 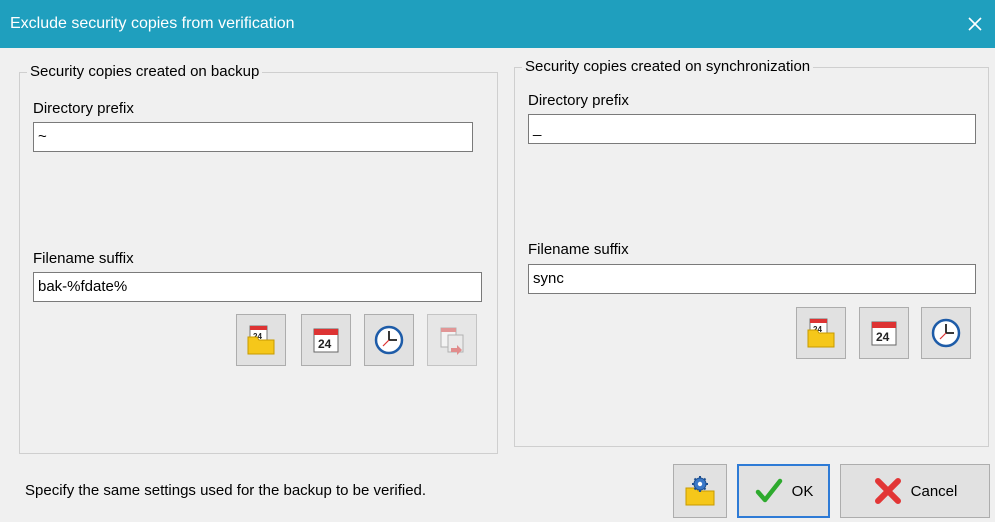 I want to click on check-icon, so click(x=768, y=490).